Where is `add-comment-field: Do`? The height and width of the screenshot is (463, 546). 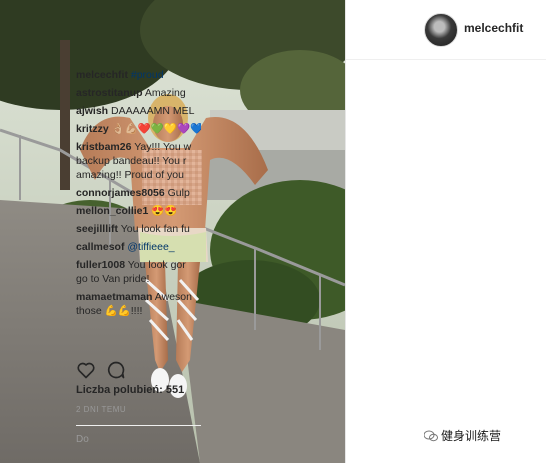 add-comment-field: Do is located at coordinates (138, 439).